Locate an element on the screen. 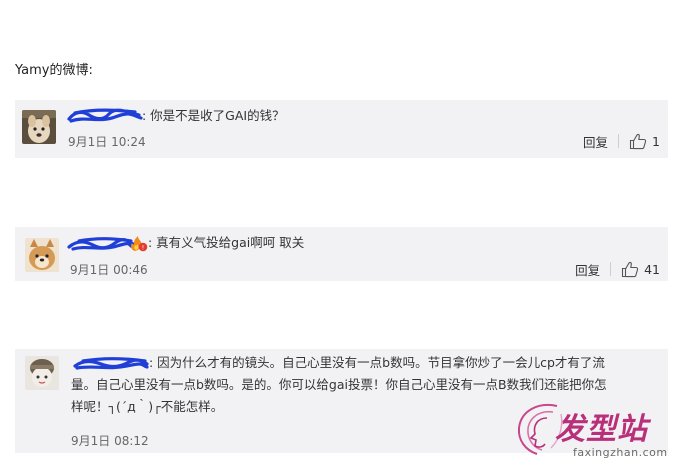  comment-time: 9月1日 00:46 is located at coordinates (109, 270).